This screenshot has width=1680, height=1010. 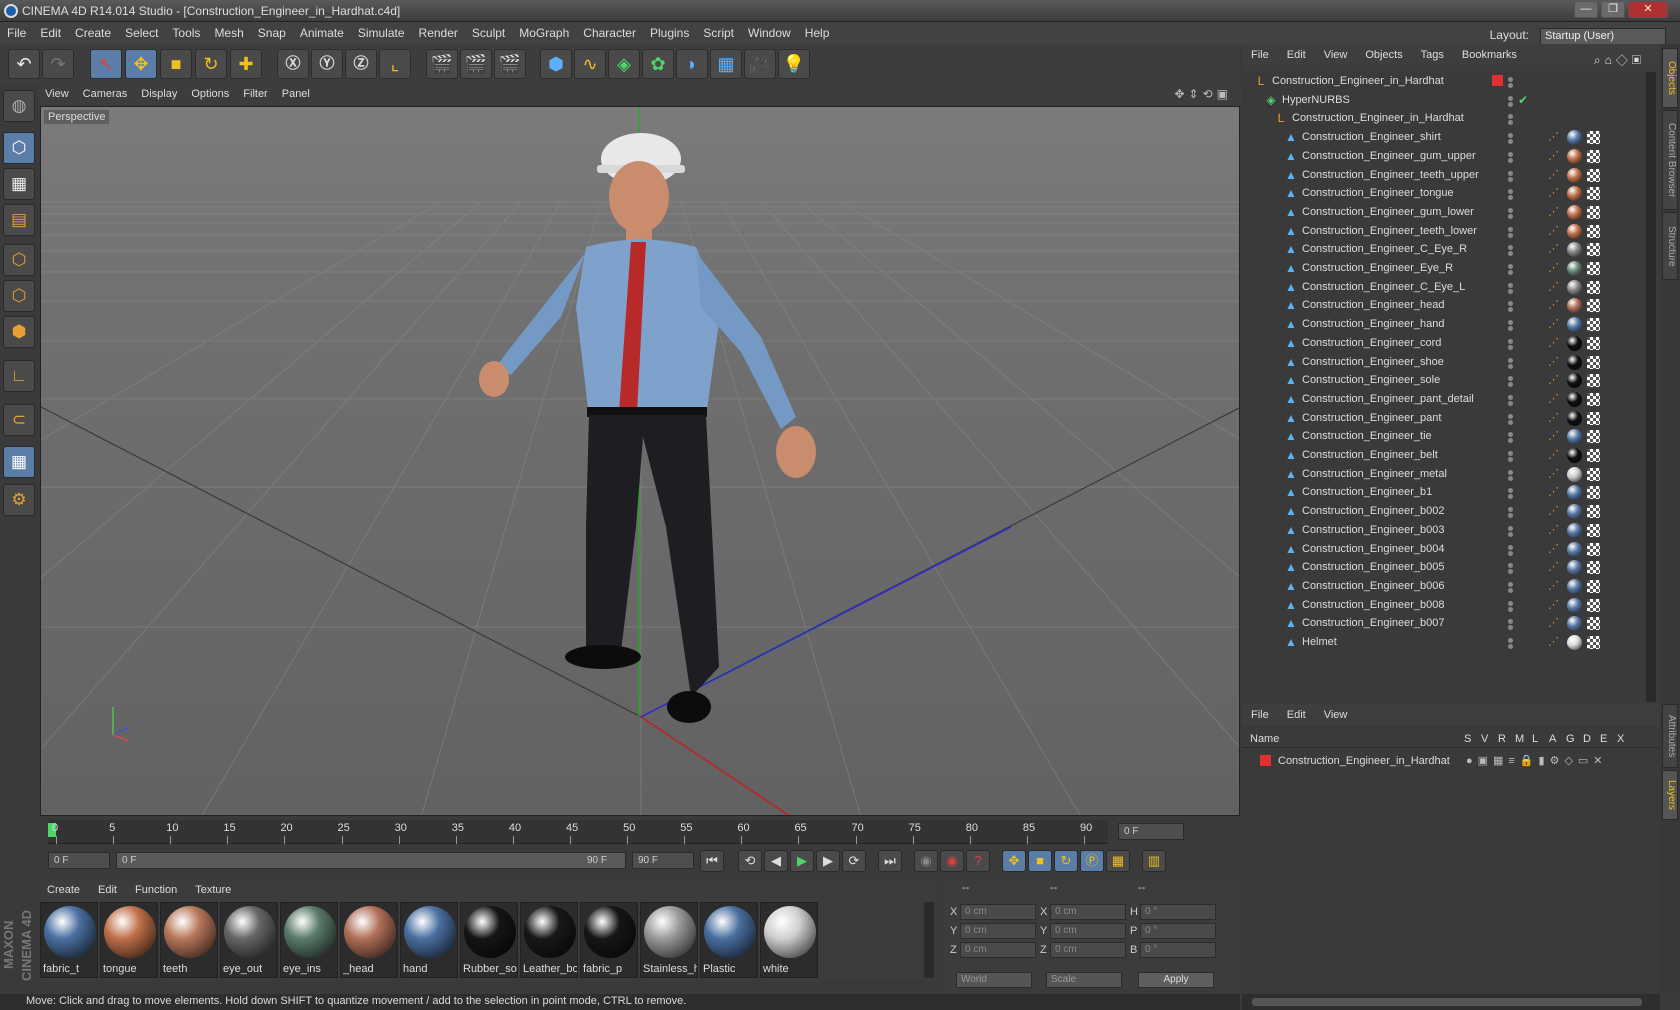 I want to click on menu-simulate: Simulate, so click(x=381, y=31).